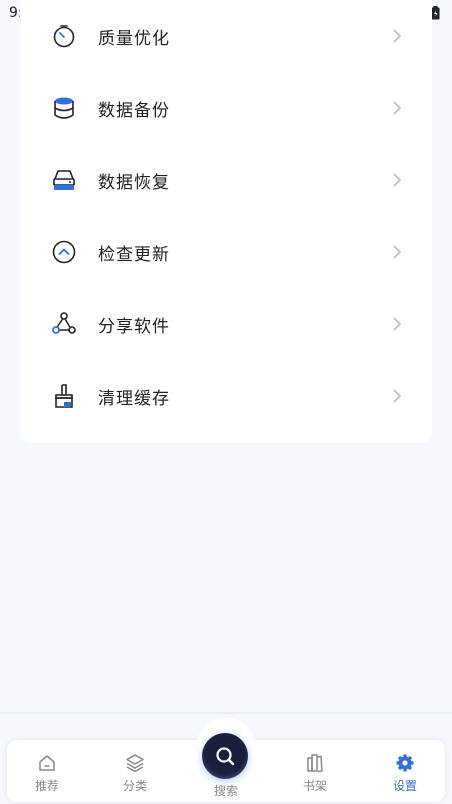  What do you see at coordinates (315, 763) in the screenshot?
I see `bookshelf-icon` at bounding box center [315, 763].